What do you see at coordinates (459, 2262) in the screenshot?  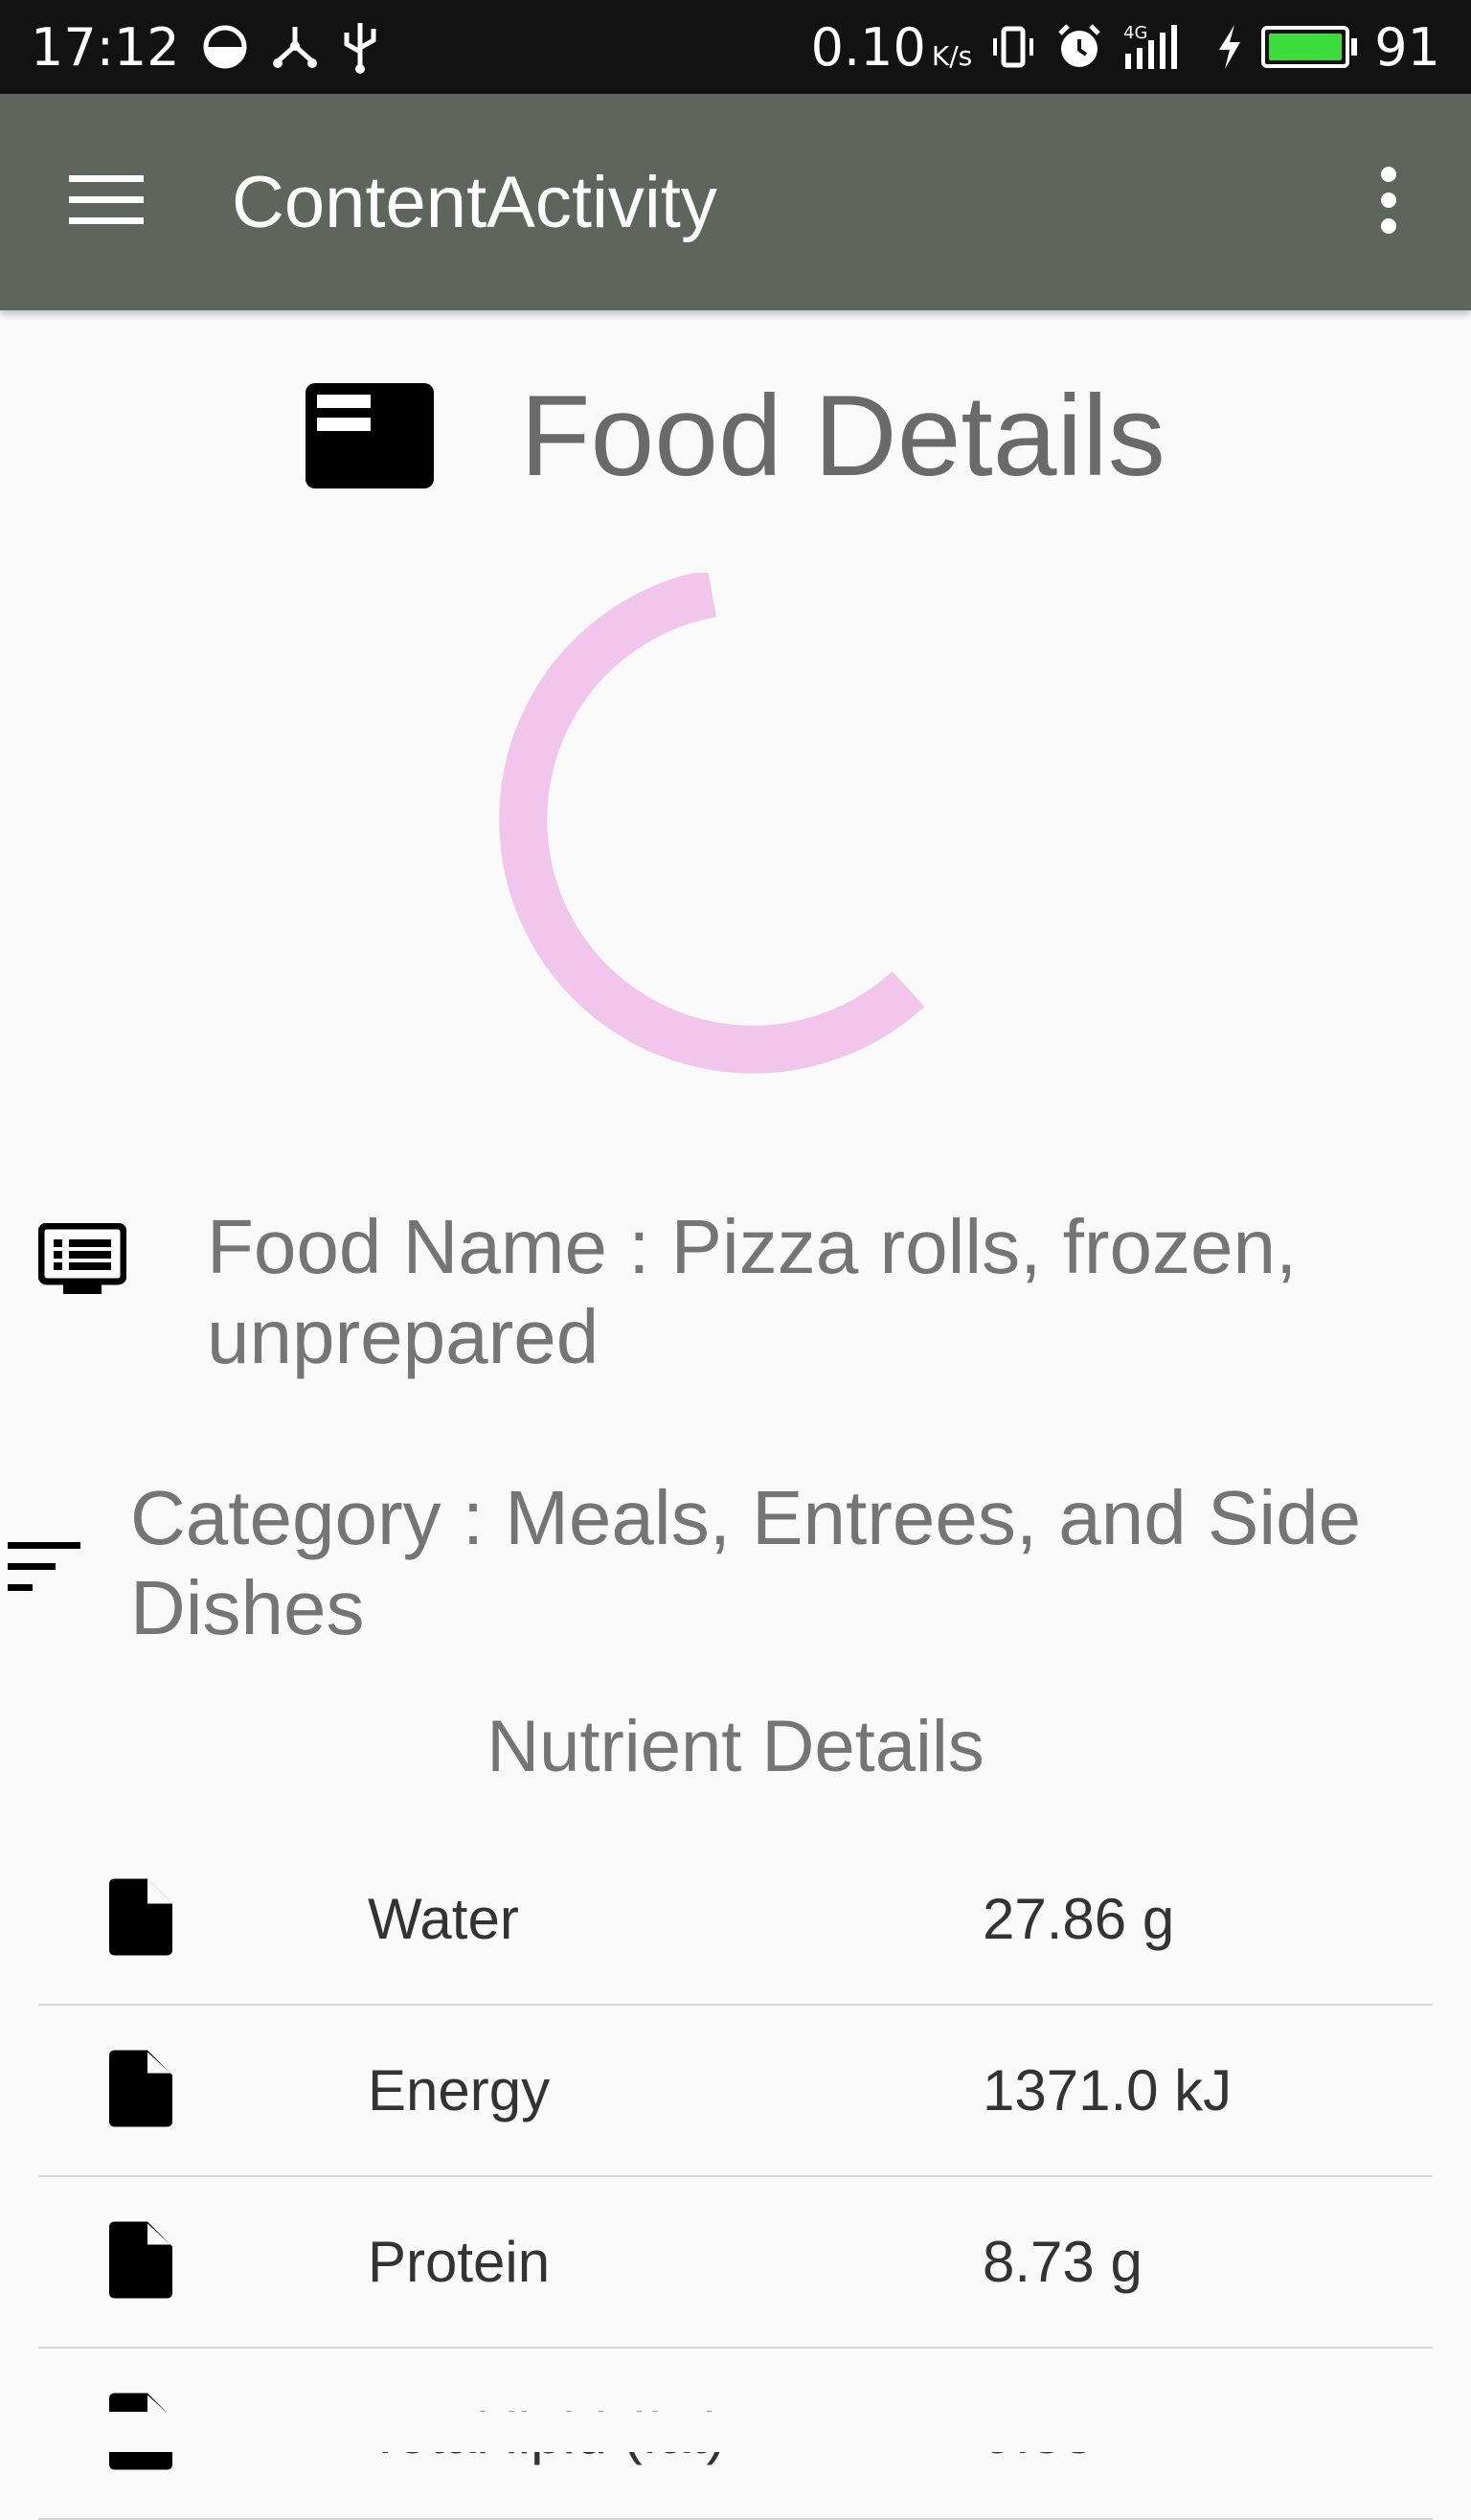 I see `nutrient-name: Protein` at bounding box center [459, 2262].